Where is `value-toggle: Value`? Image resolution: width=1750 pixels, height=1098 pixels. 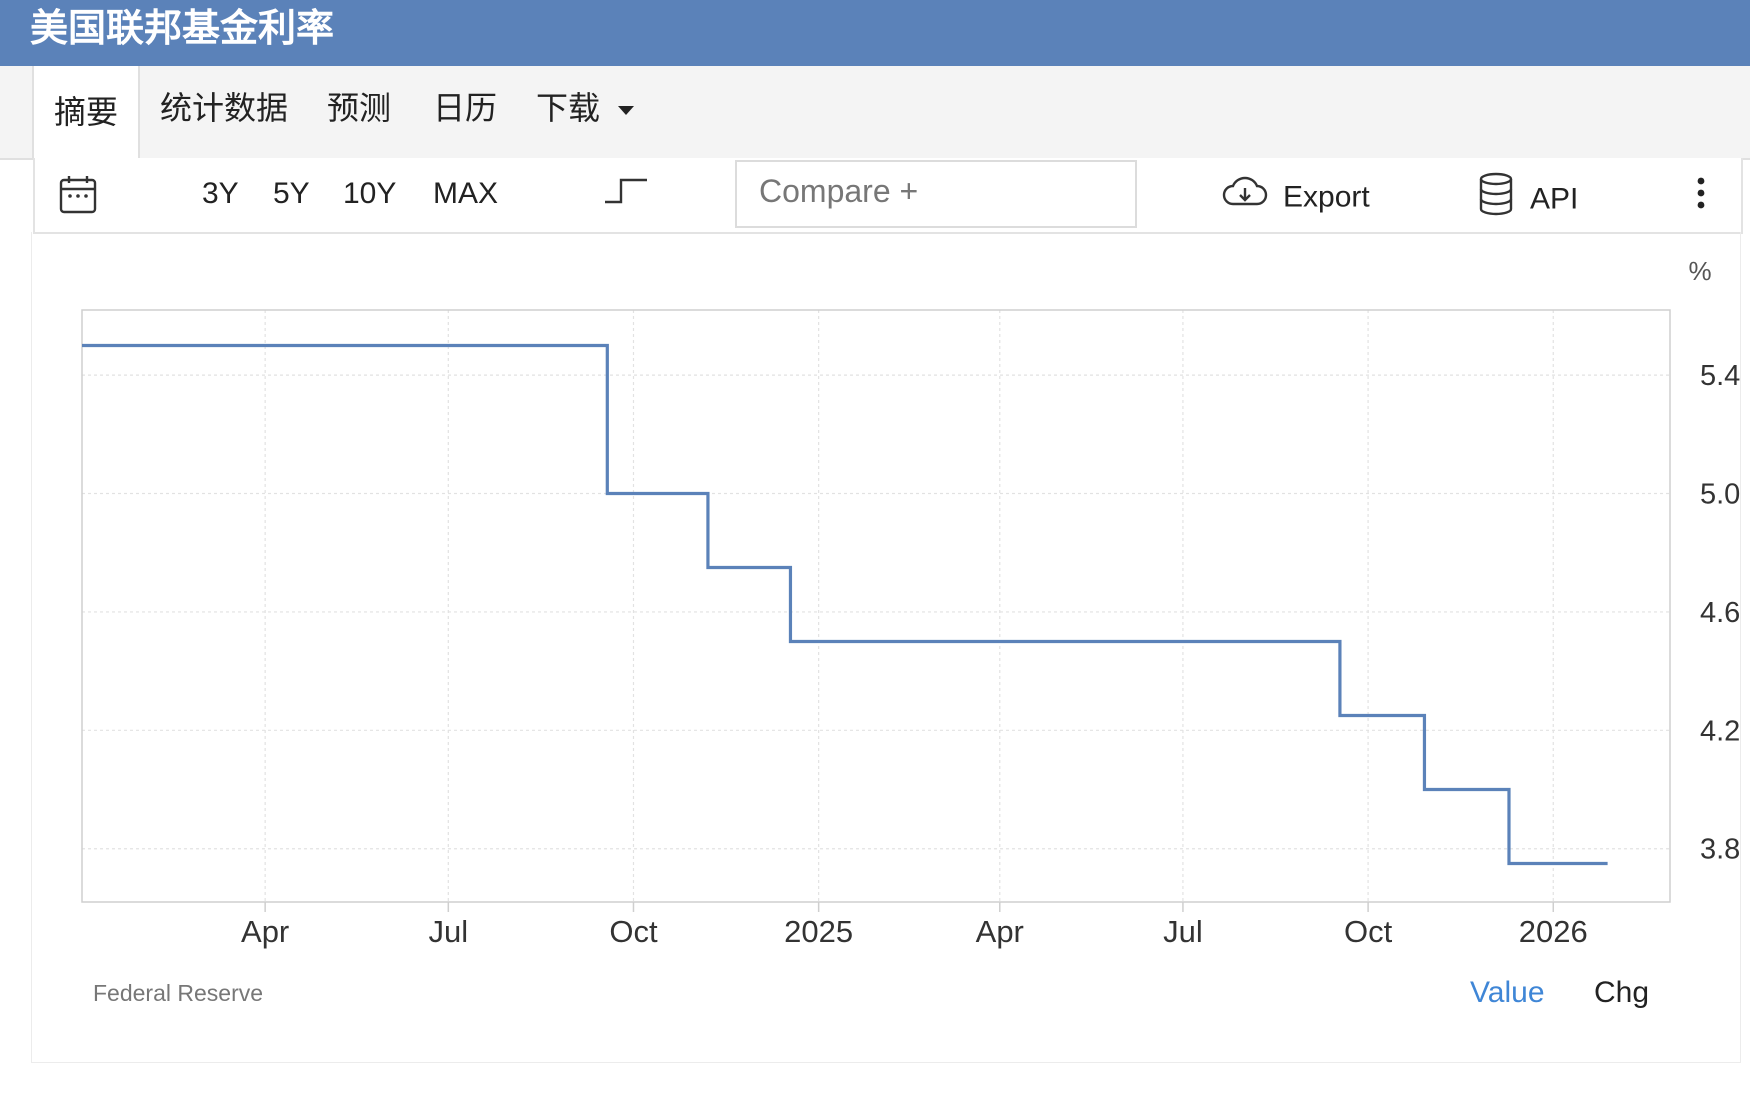 value-toggle: Value is located at coordinates (1507, 993).